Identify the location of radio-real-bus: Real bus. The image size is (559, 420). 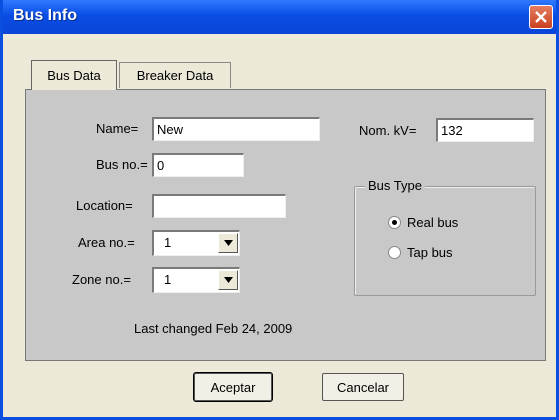
(423, 222).